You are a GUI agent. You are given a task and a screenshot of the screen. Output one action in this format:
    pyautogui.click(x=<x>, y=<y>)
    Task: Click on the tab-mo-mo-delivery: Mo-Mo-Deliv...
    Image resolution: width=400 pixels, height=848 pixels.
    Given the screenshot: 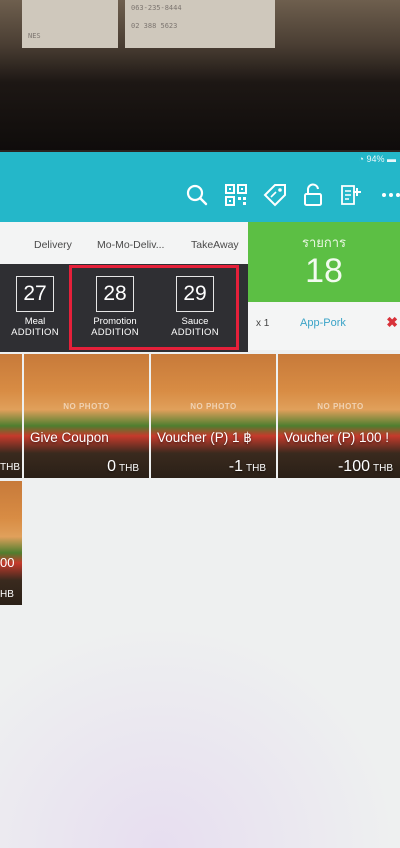 What is the action you would take?
    pyautogui.click(x=130, y=245)
    